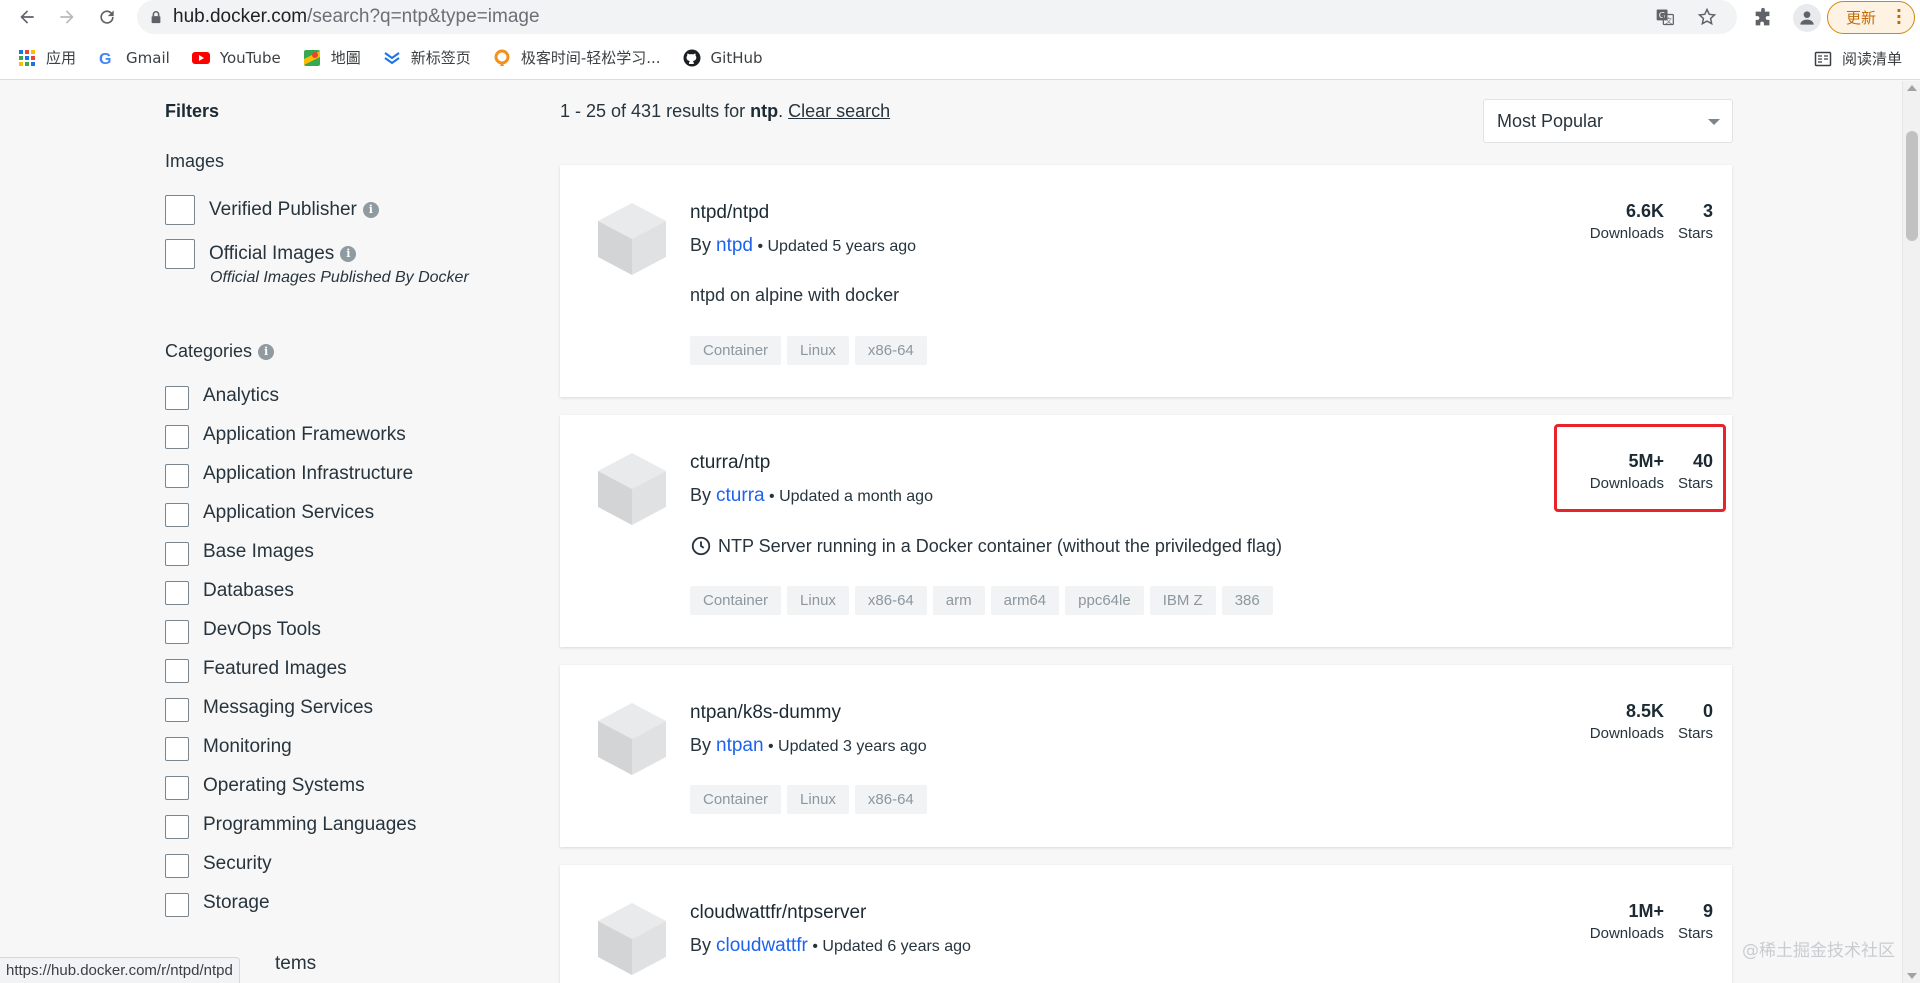  What do you see at coordinates (304, 435) in the screenshot?
I see `category-label: Application Frameworks` at bounding box center [304, 435].